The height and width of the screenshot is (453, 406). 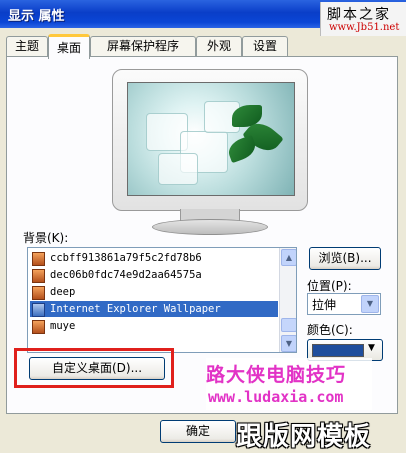 I want to click on background-label: 背景(K):, so click(x=46, y=238).